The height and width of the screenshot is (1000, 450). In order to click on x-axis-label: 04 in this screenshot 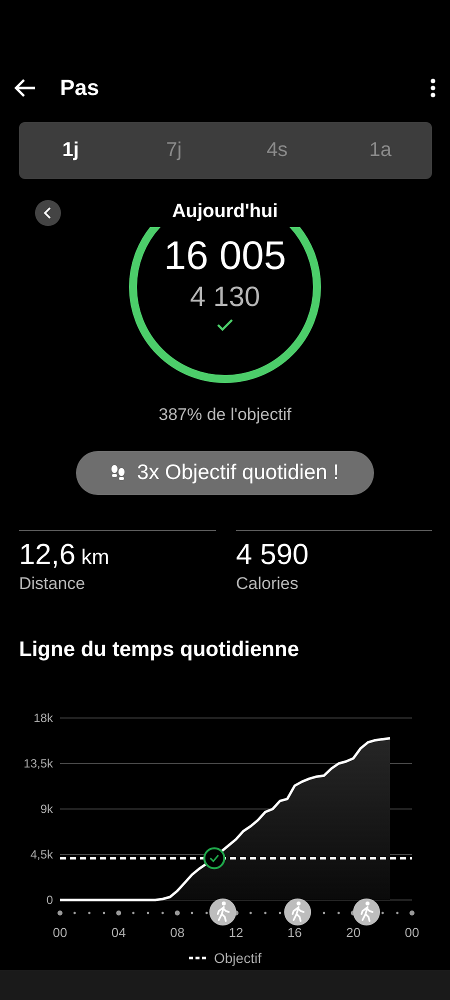, I will do `click(118, 932)`.